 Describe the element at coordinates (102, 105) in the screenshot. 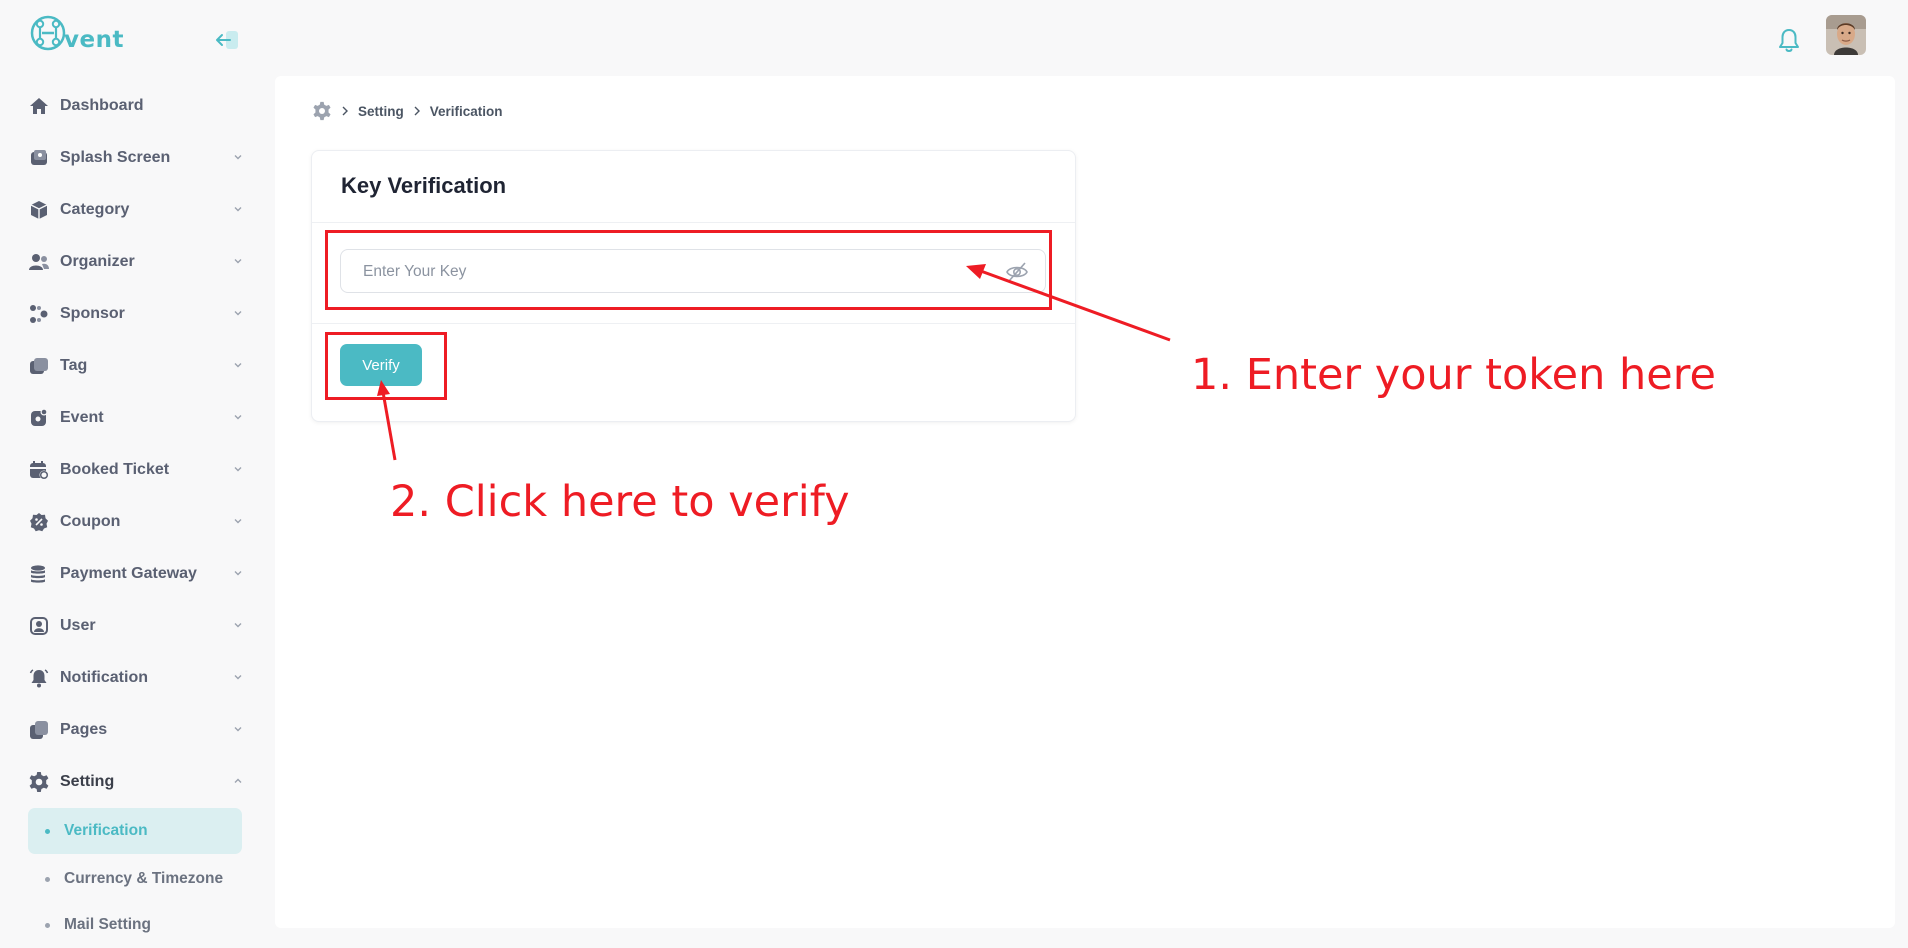

I see `sidebar-item-label: Dashboard` at that location.